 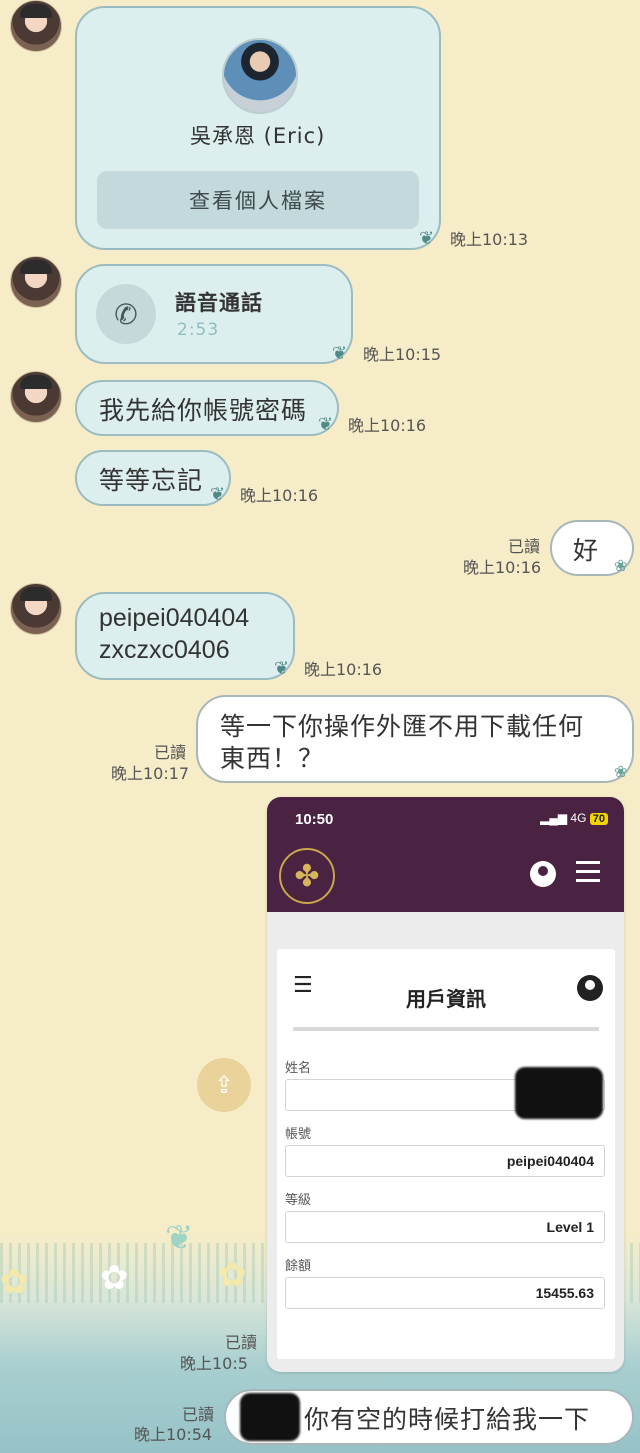 I want to click on call-duration: 2:53, so click(x=198, y=330).